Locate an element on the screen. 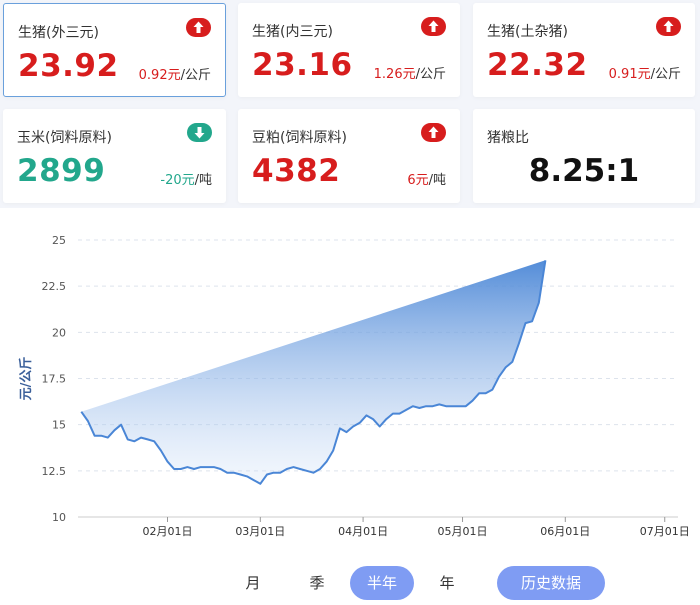 The width and height of the screenshot is (700, 605). down-arrow-icon is located at coordinates (199, 132).